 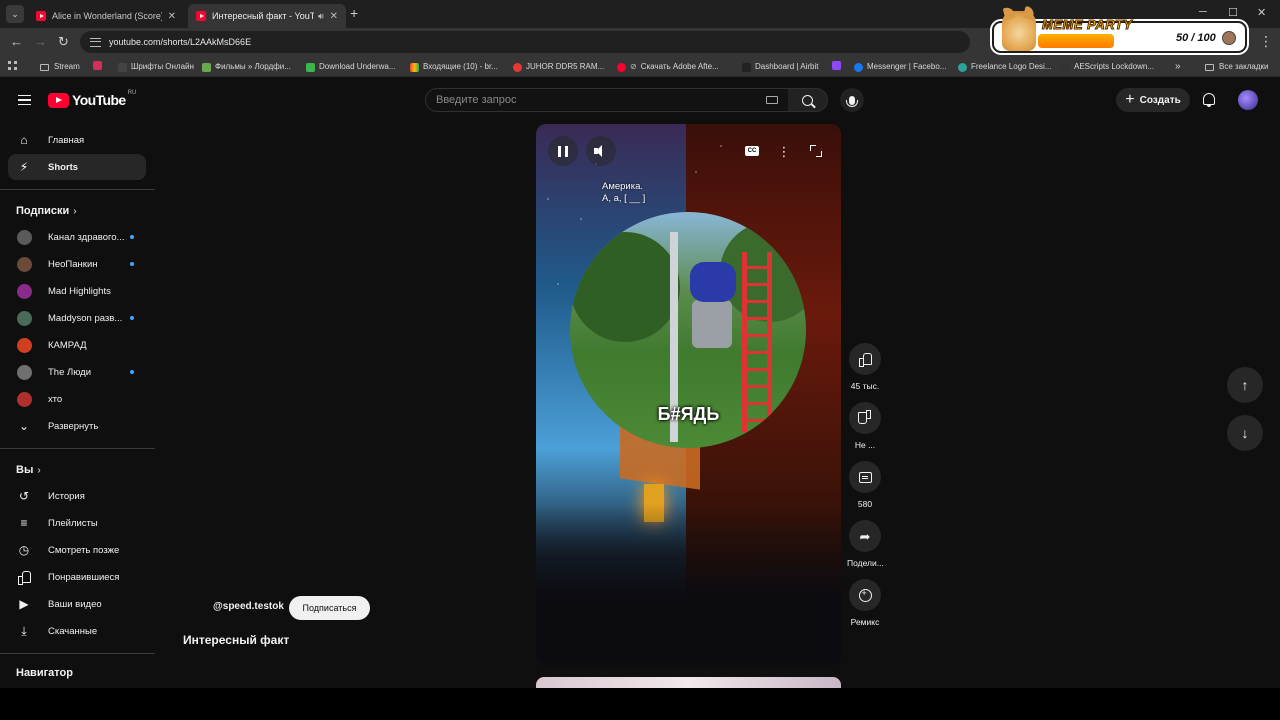 I want to click on next-short-preview, so click(x=688, y=682).